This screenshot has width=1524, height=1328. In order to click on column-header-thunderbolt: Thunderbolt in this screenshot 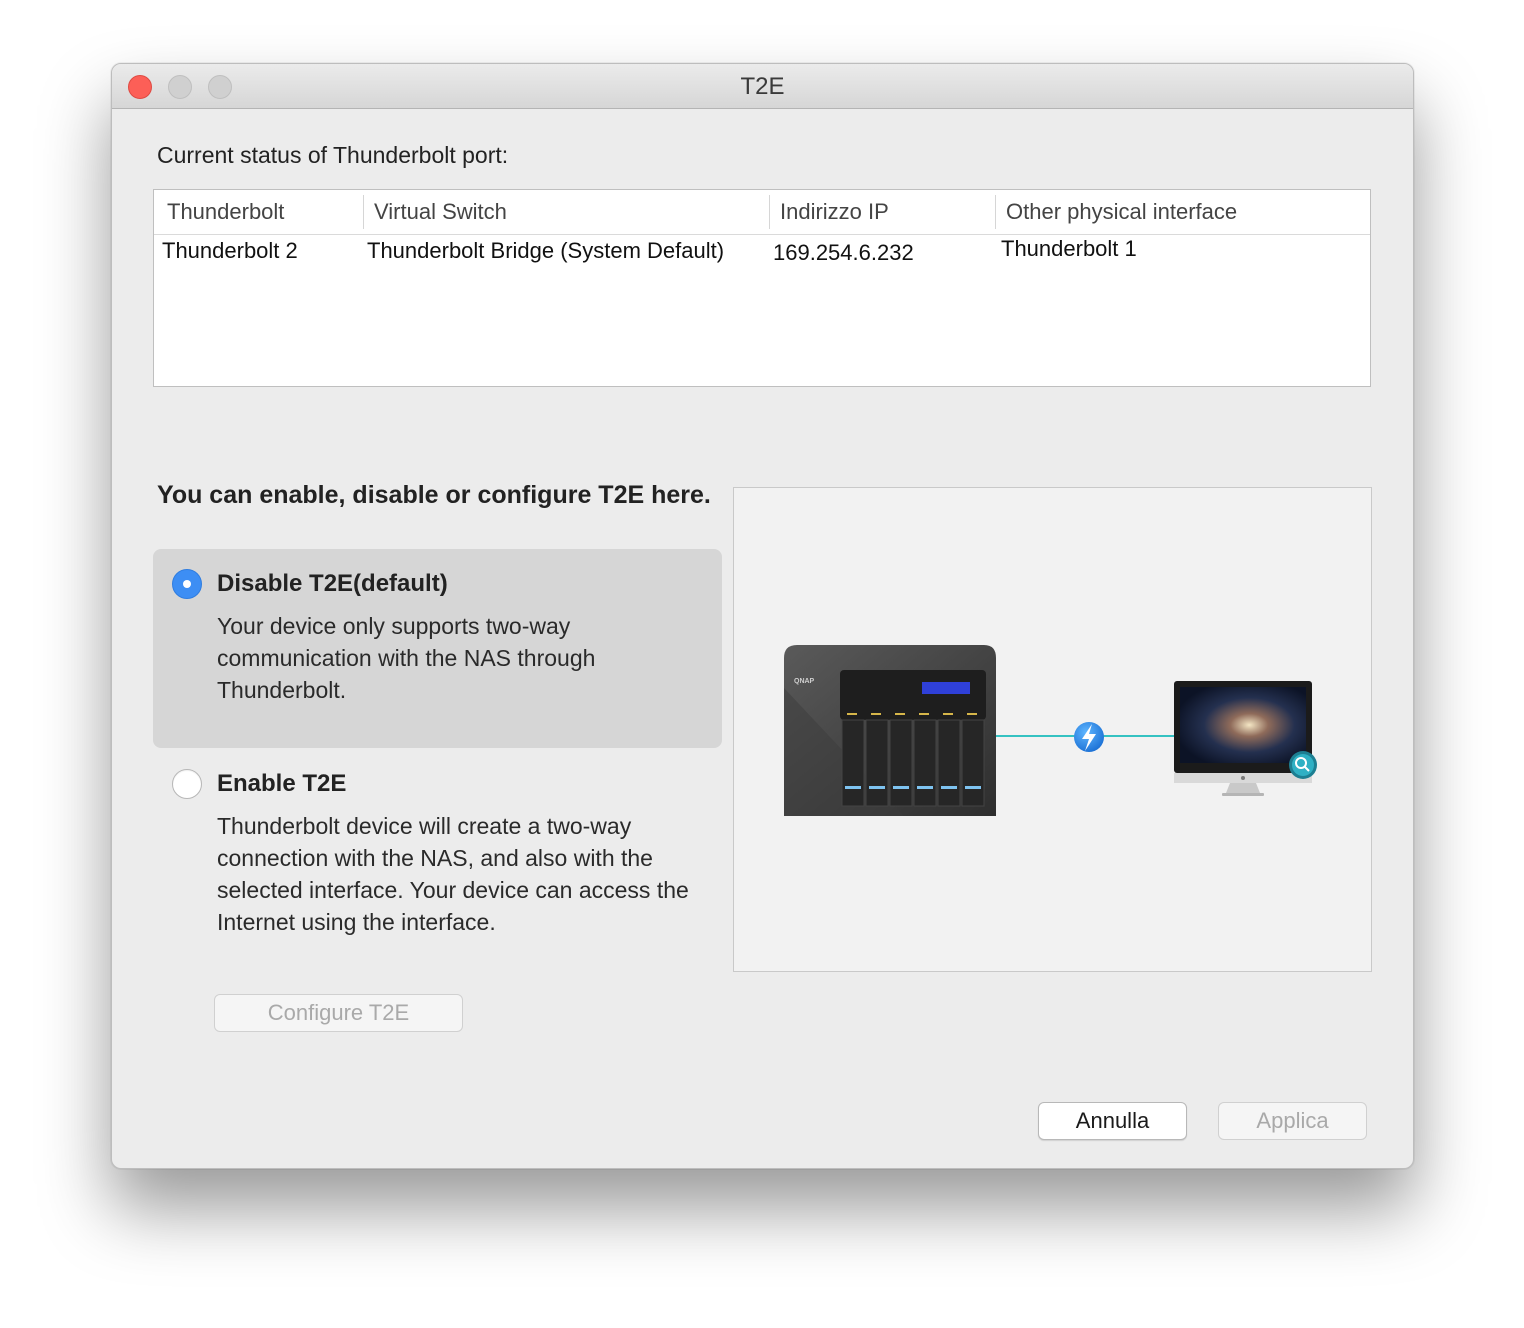, I will do `click(260, 212)`.